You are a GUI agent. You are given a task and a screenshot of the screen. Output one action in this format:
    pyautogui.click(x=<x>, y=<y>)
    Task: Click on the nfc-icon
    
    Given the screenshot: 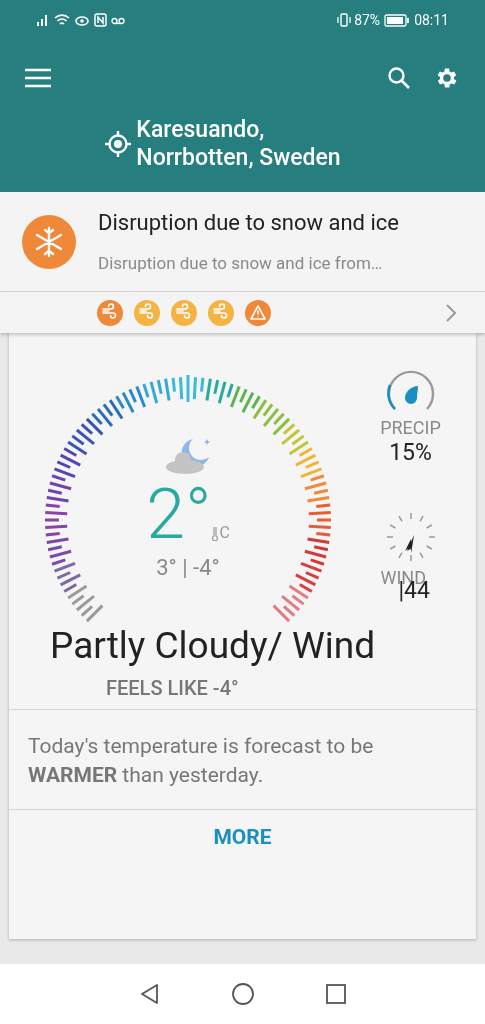 What is the action you would take?
    pyautogui.click(x=100, y=20)
    